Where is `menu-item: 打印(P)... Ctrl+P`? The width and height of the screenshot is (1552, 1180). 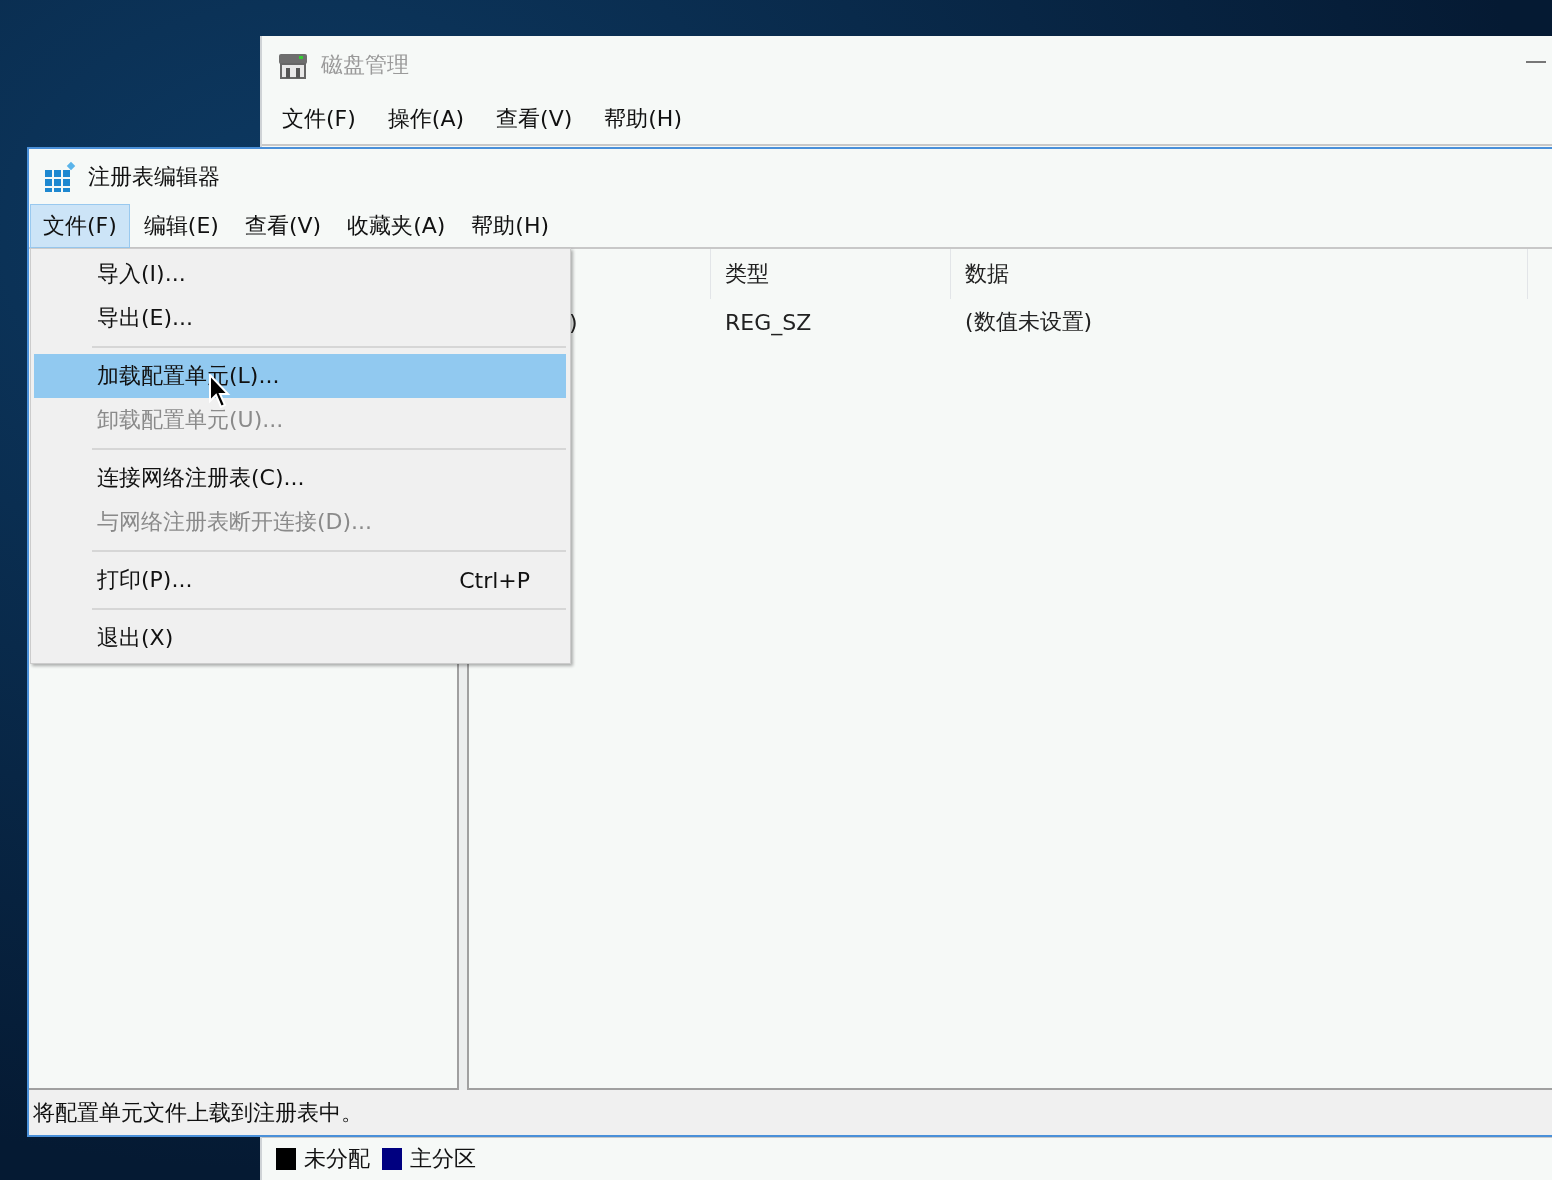
menu-item: 打印(P)... Ctrl+P is located at coordinates (300, 580).